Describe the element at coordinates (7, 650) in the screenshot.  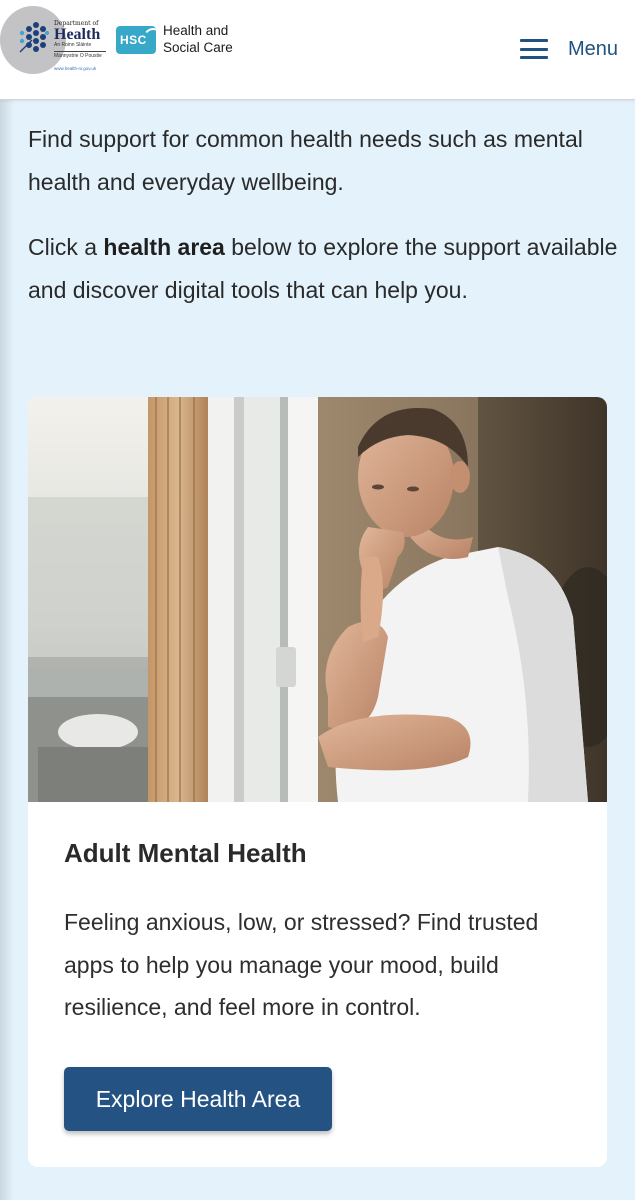
I see `left-edge-shadow` at that location.